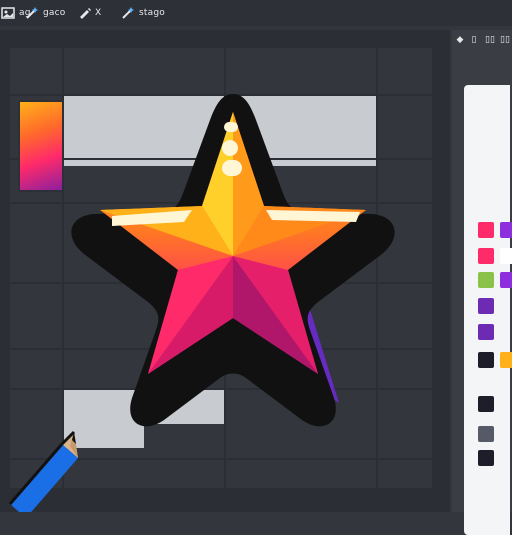  Describe the element at coordinates (490, 40) in the screenshot. I see `tab-panel-3: ▯▯` at that location.